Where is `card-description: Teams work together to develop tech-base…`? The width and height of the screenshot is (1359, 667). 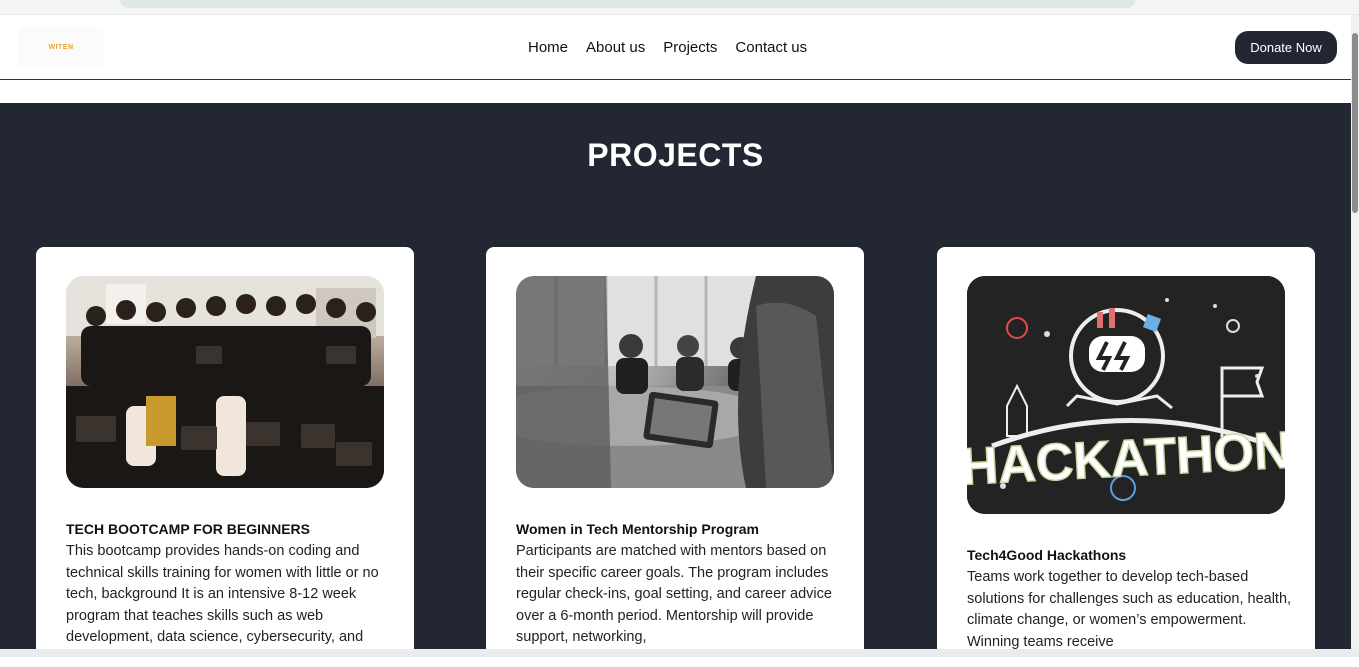 card-description: Teams work together to develop tech-base… is located at coordinates (1129, 609).